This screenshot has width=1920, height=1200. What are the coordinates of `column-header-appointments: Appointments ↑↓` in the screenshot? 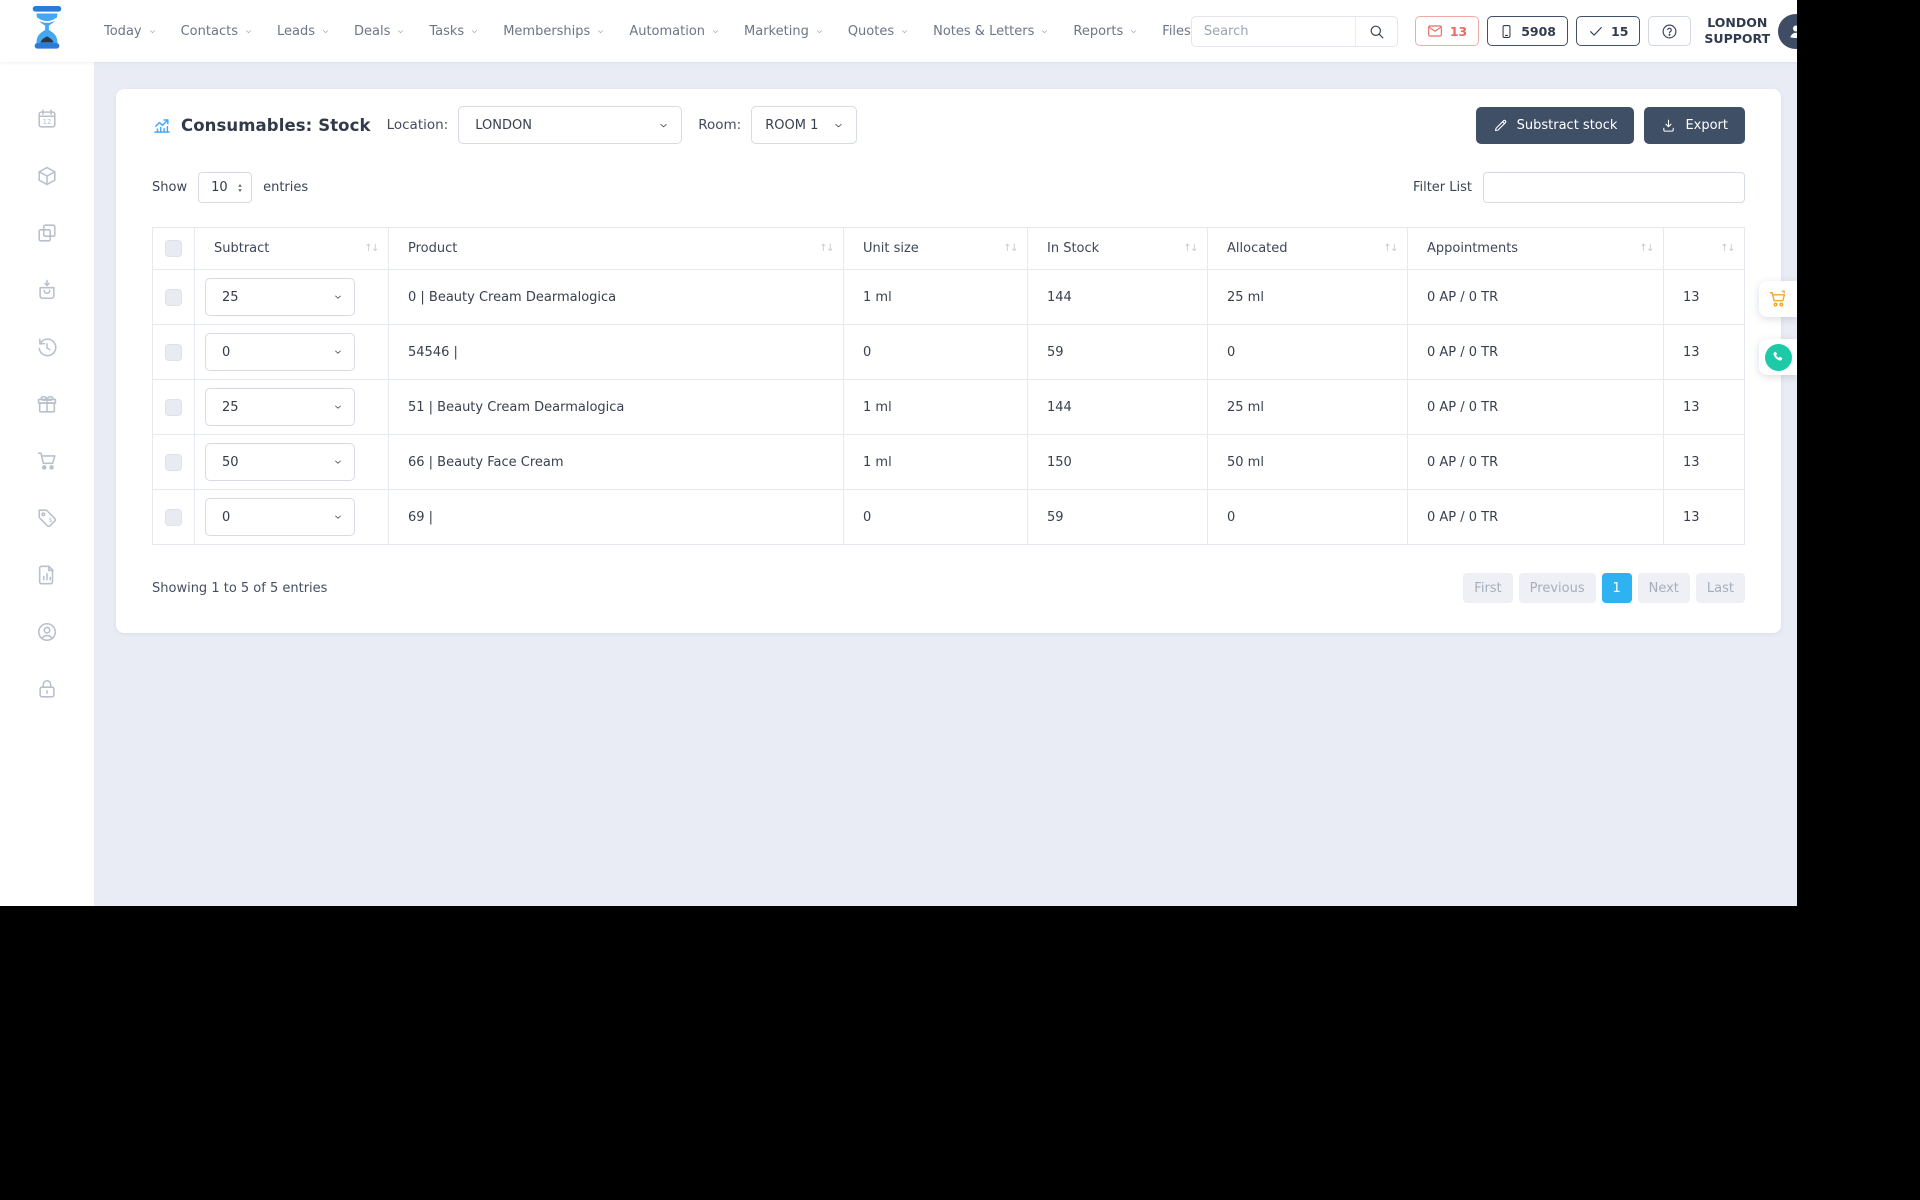 It's located at (1535, 248).